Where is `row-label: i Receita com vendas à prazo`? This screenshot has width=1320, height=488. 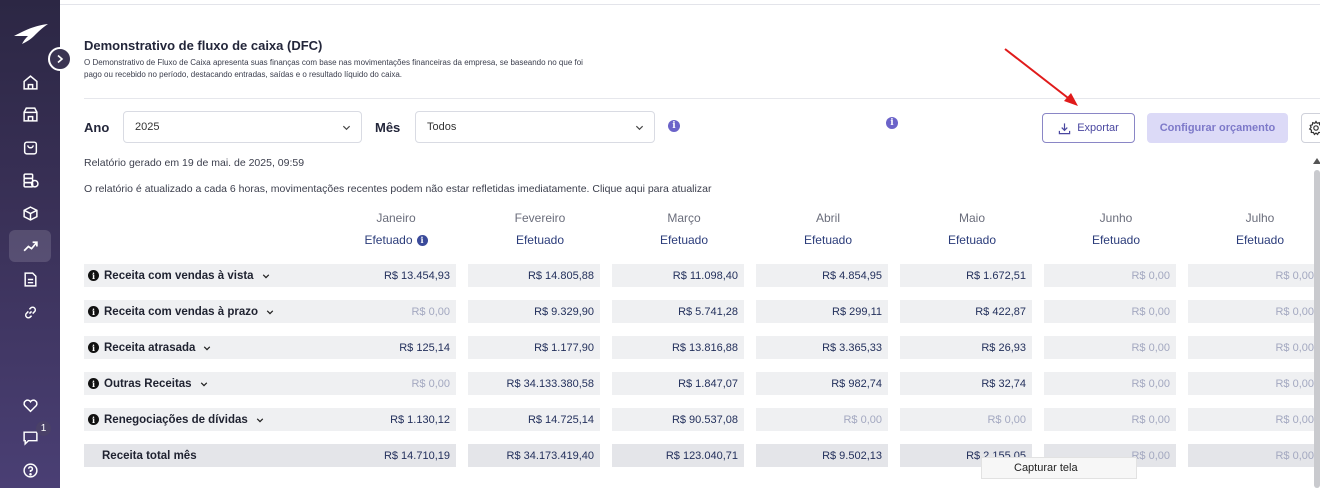 row-label: i Receita com vendas à prazo is located at coordinates (212, 311).